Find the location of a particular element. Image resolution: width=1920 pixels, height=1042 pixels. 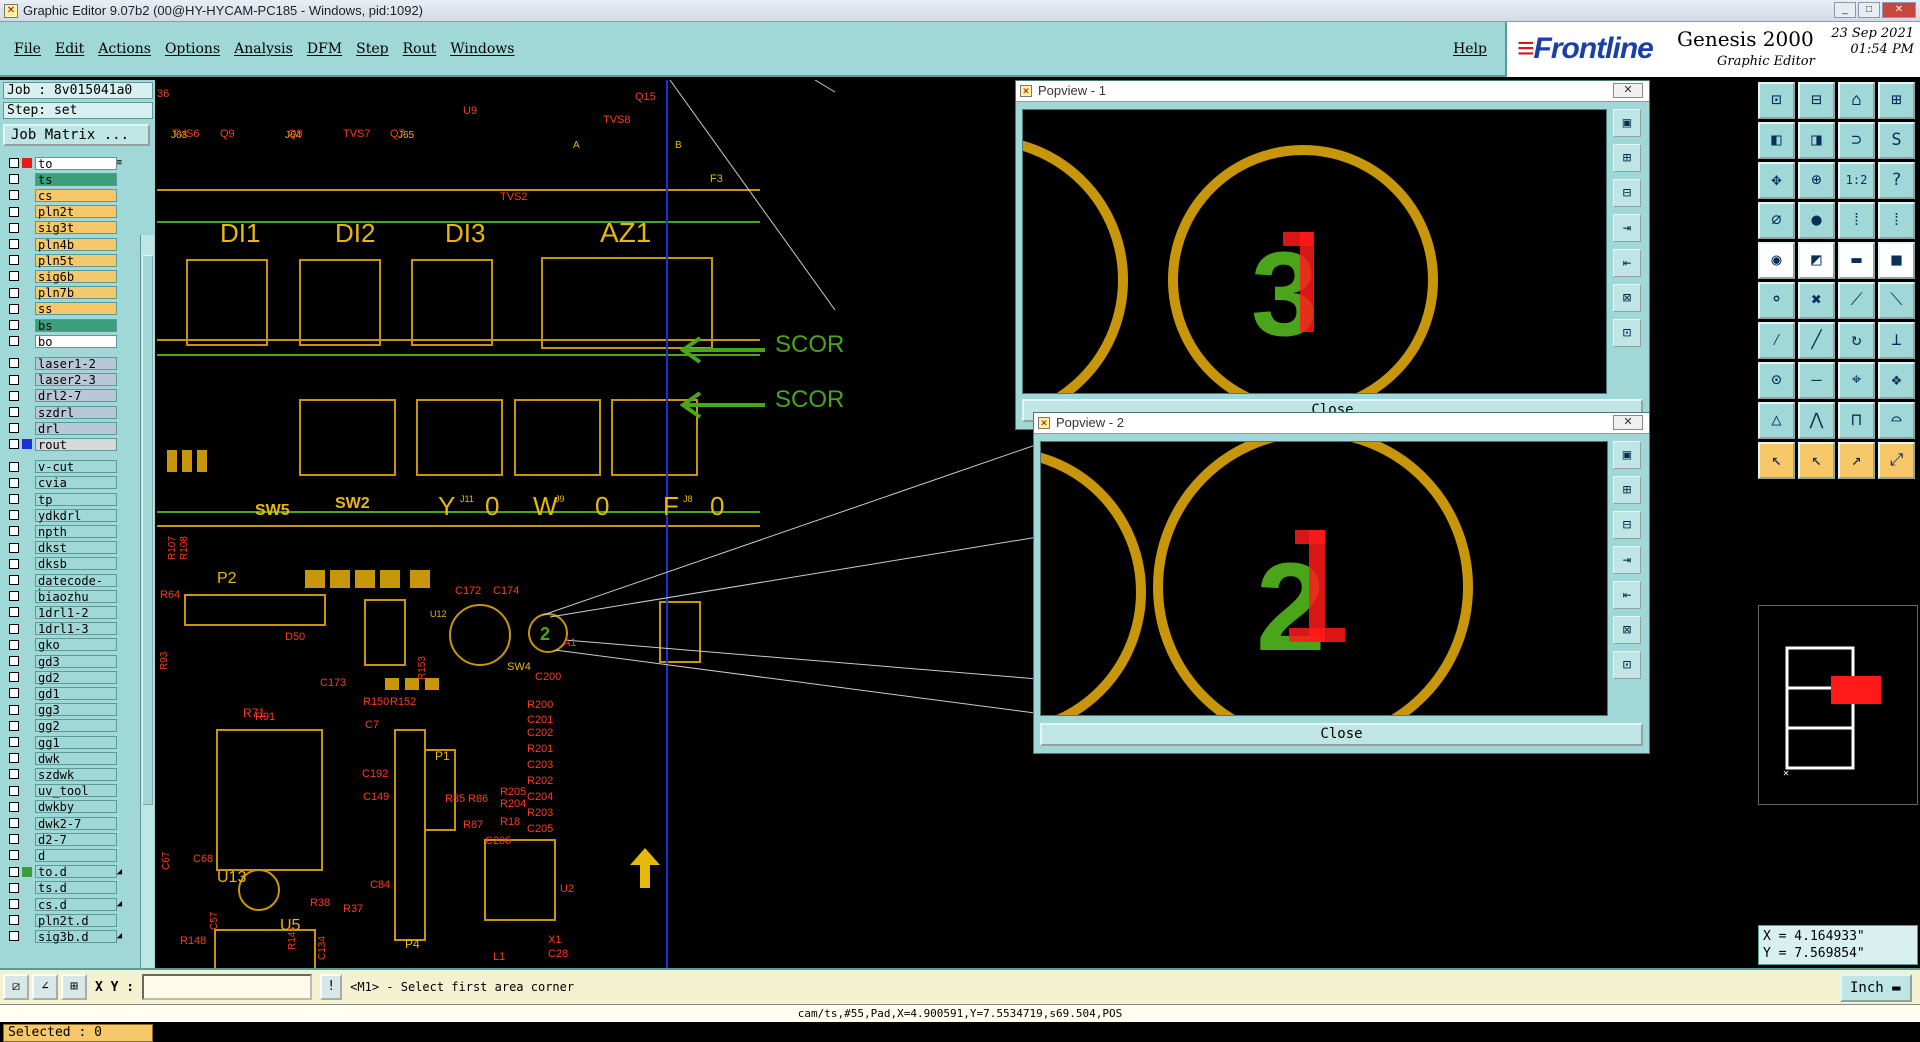

popview-zoom-in-icon: ⊞ is located at coordinates (1627, 490).